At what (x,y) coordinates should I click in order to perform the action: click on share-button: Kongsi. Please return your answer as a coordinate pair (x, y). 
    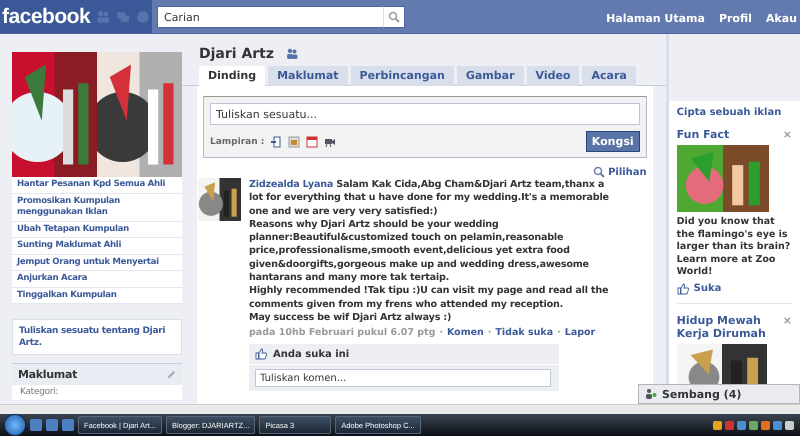
    Looking at the image, I should click on (613, 141).